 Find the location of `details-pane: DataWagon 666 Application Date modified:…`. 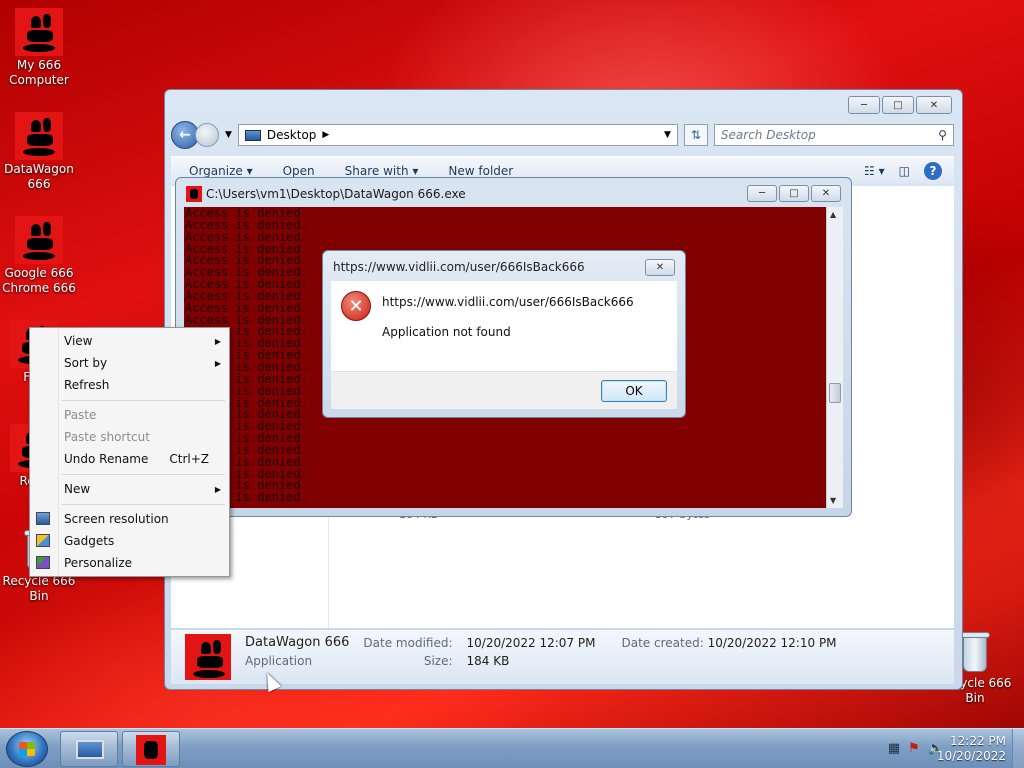

details-pane: DataWagon 666 Application Date modified:… is located at coordinates (562, 657).